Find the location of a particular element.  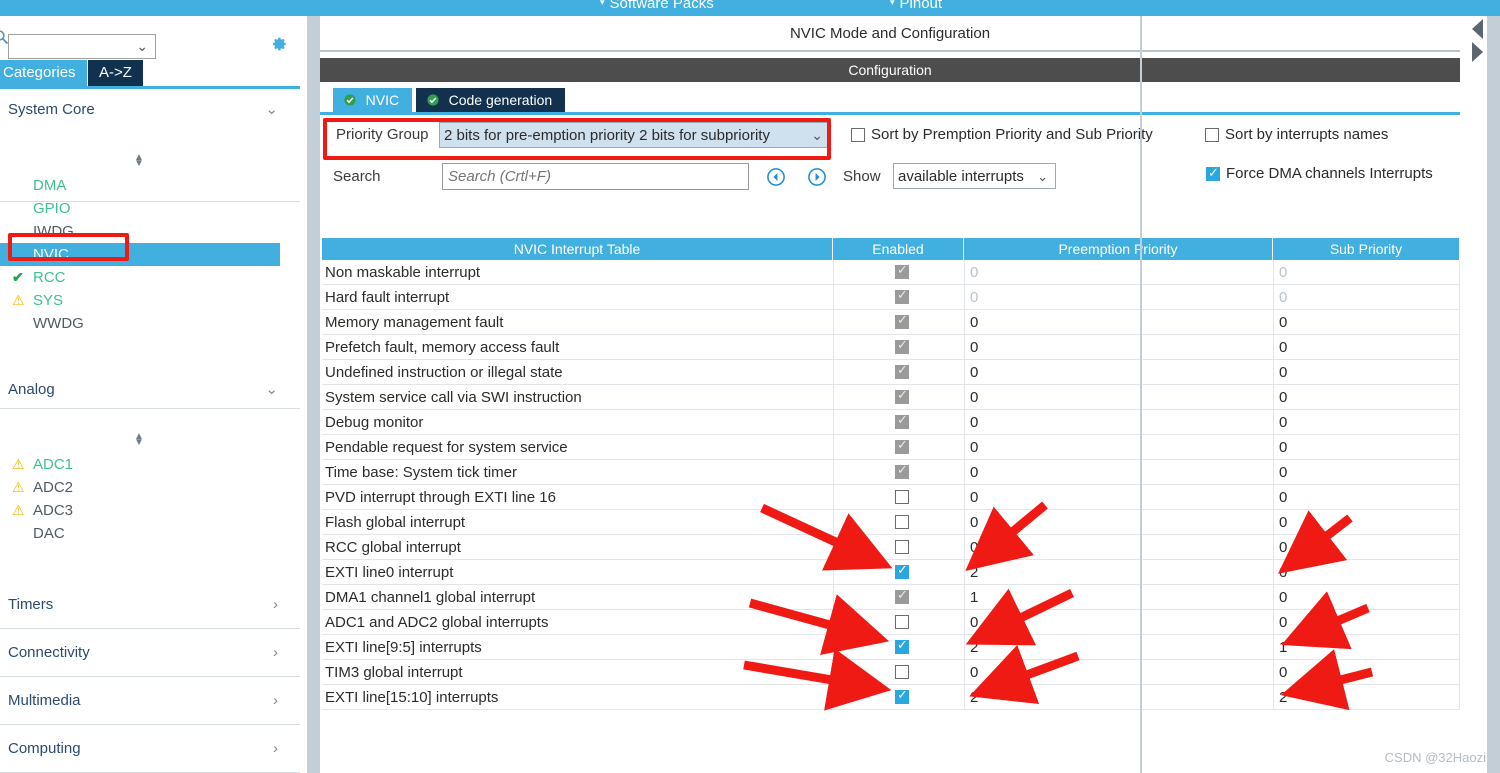

sidebar-item-adc2: ⚠ ADC2 is located at coordinates (140, 487).